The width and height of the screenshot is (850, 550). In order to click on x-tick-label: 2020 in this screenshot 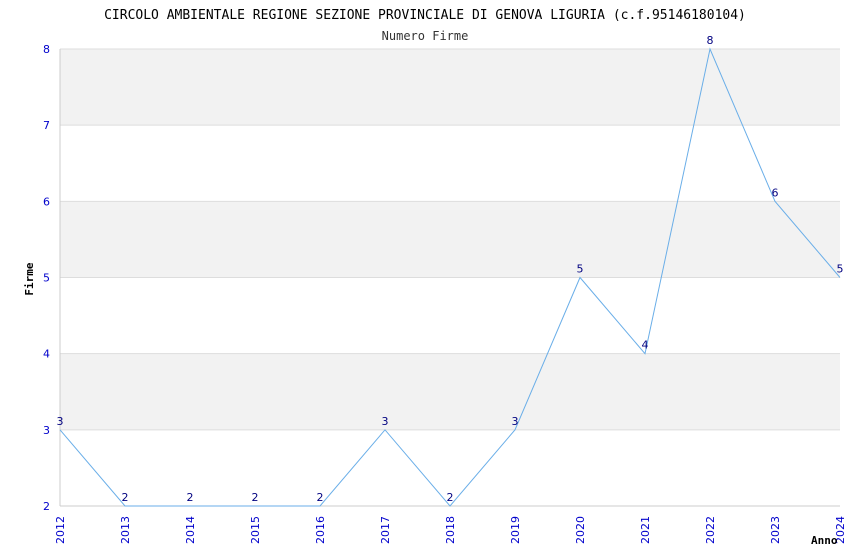, I will do `click(580, 530)`.